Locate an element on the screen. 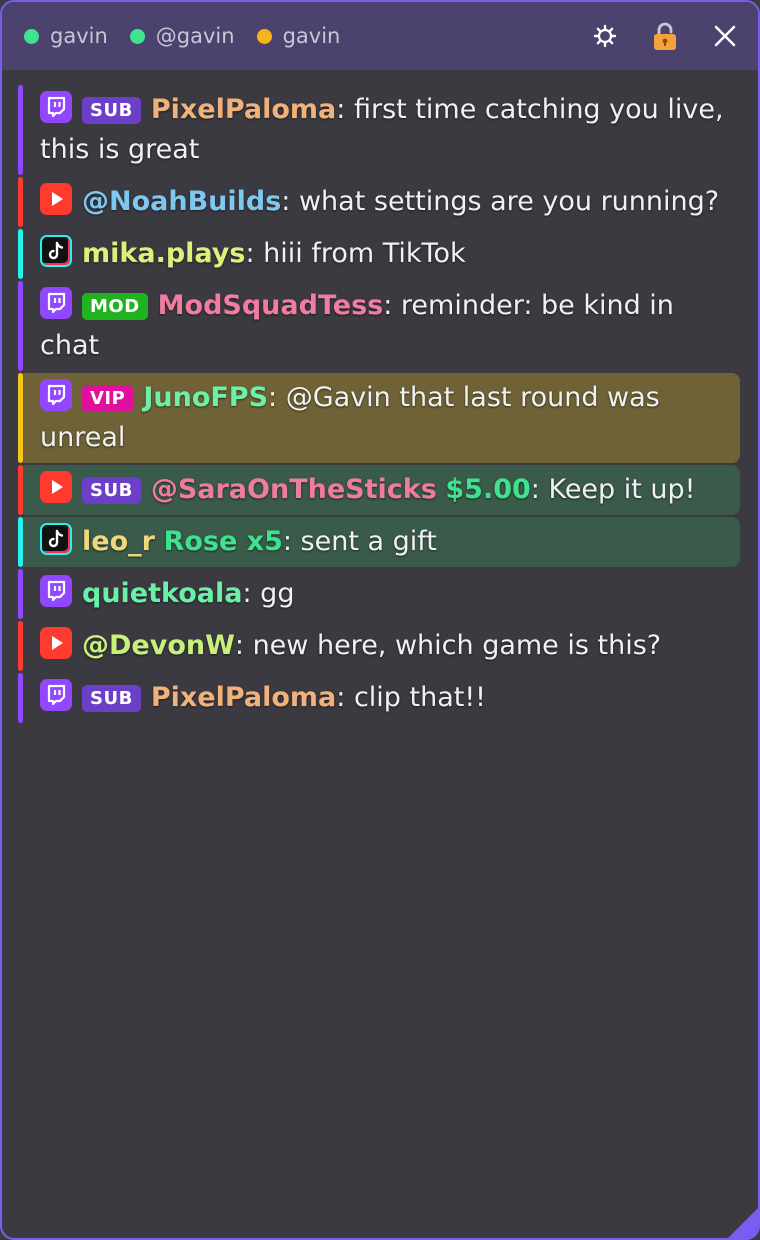 Image resolution: width=760 pixels, height=1240 pixels. header-bar: gavin @gavin gavin is located at coordinates (380, 36).